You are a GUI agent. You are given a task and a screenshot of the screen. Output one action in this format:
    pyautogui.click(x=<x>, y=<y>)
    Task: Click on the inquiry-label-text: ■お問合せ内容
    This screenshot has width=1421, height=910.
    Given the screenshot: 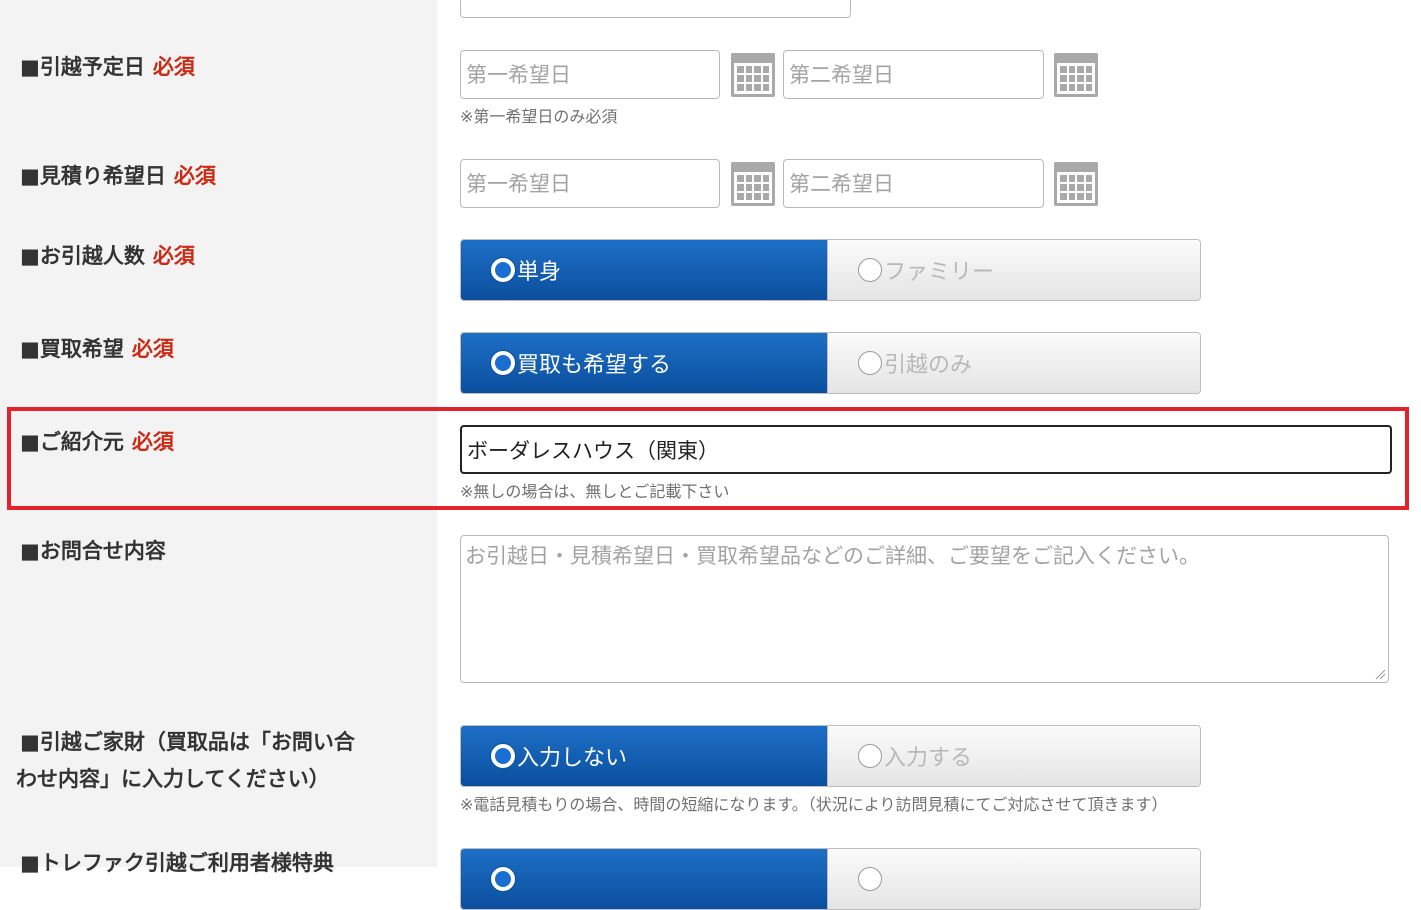 What is the action you would take?
    pyautogui.click(x=93, y=551)
    